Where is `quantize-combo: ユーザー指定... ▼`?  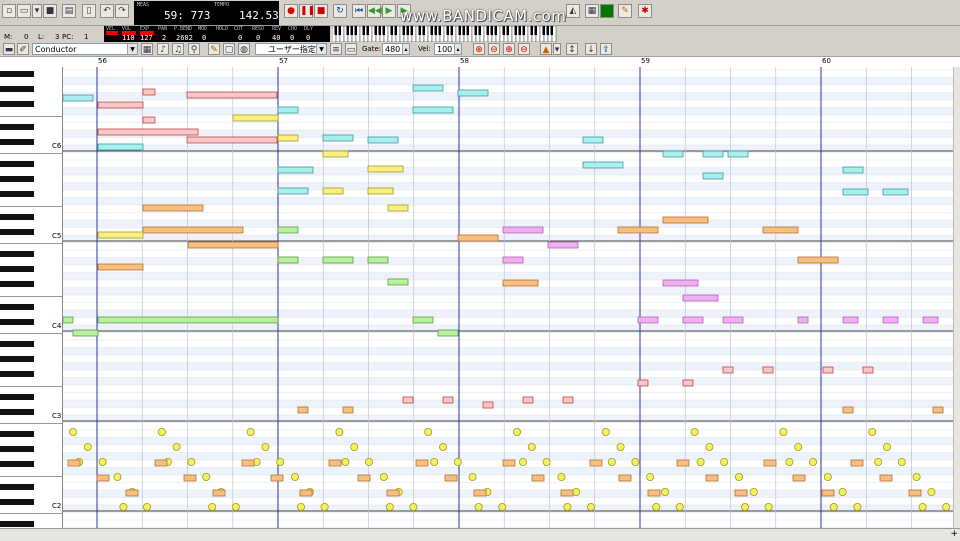
quantize-combo: ユーザー指定... ▼ is located at coordinates (291, 49).